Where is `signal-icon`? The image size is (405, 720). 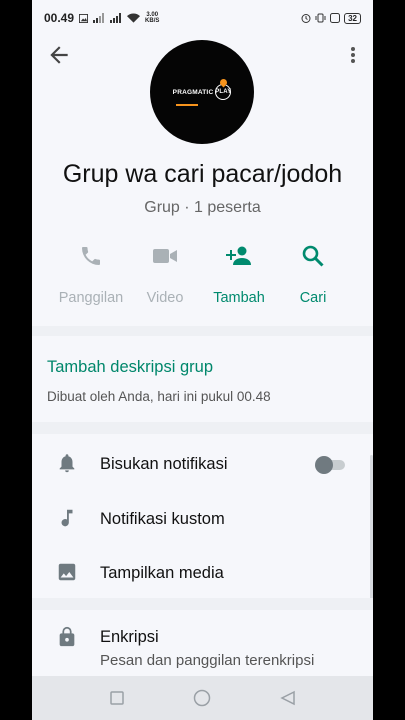 signal-icon is located at coordinates (99, 18).